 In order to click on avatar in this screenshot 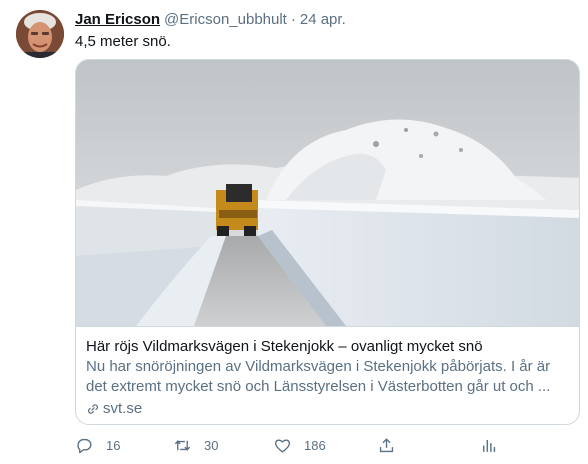, I will do `click(40, 34)`.